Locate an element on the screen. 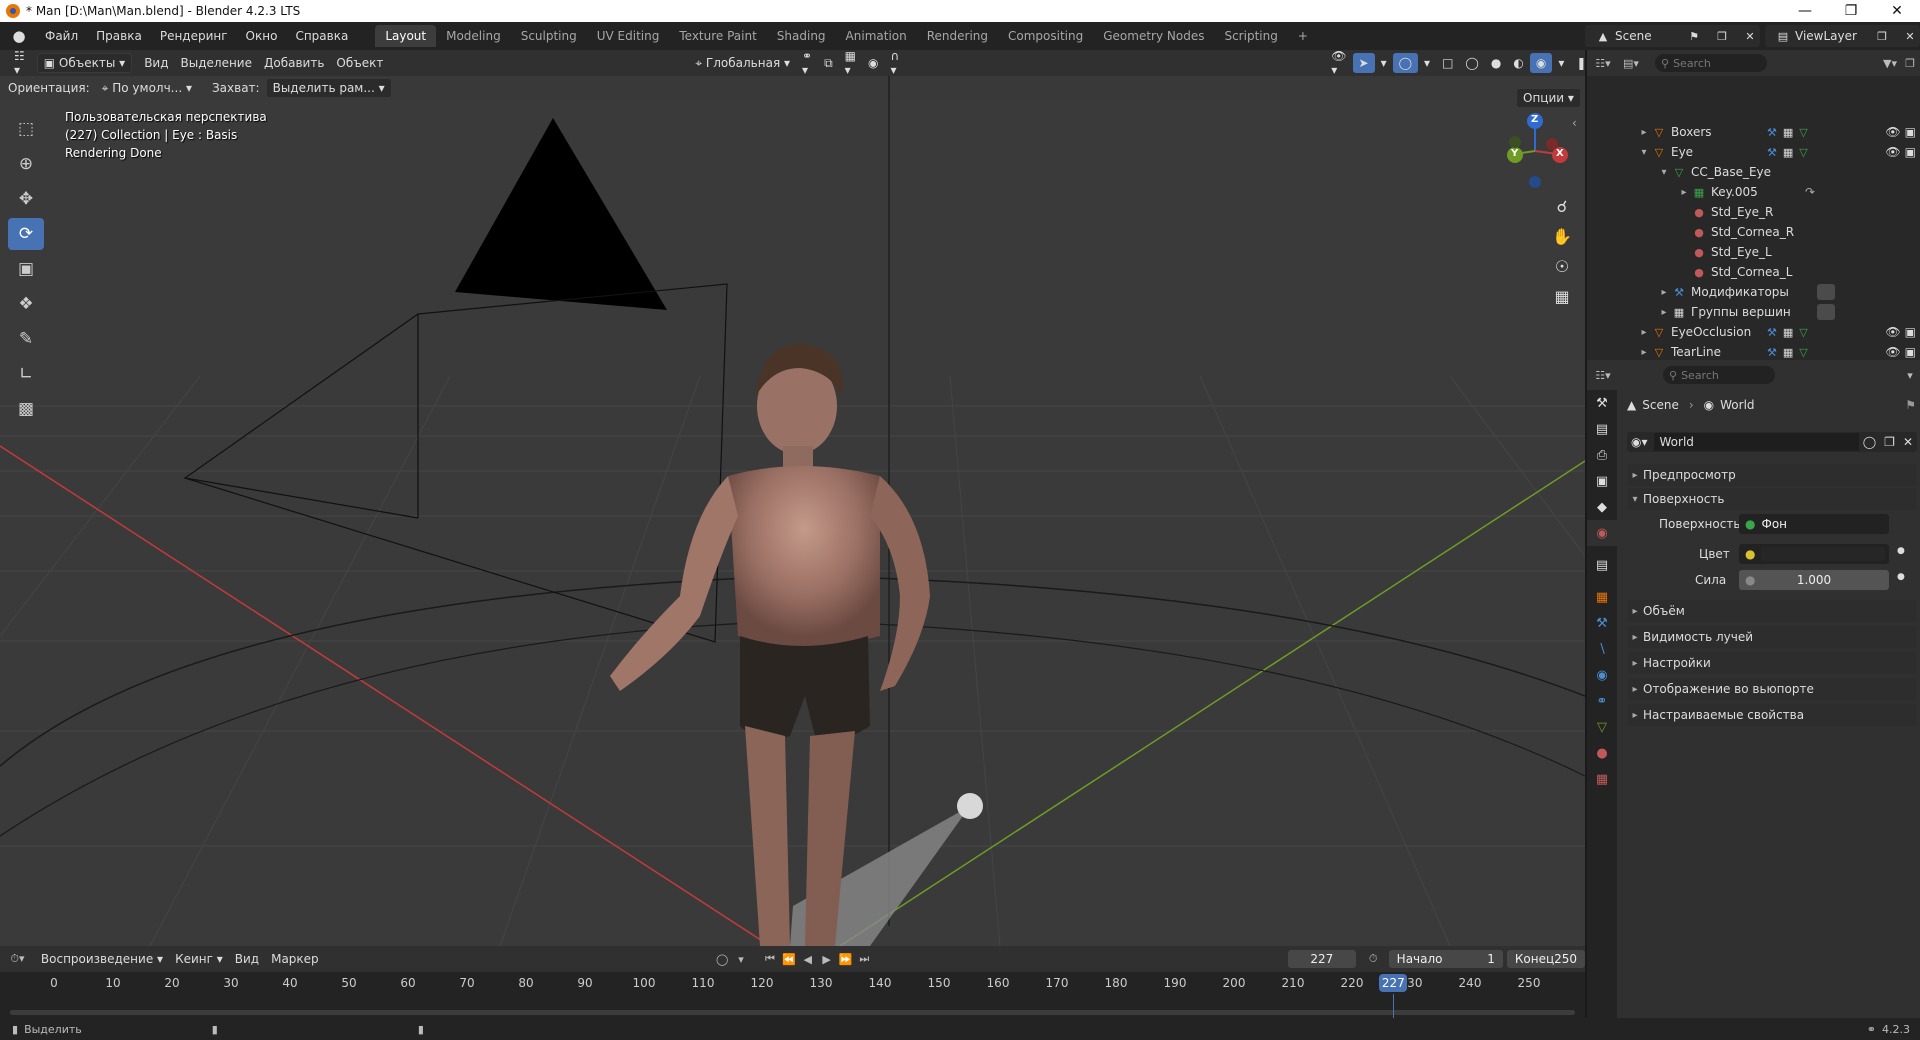 The width and height of the screenshot is (1920, 1040). volume-panel: ▸ Объём is located at coordinates (1772, 611).